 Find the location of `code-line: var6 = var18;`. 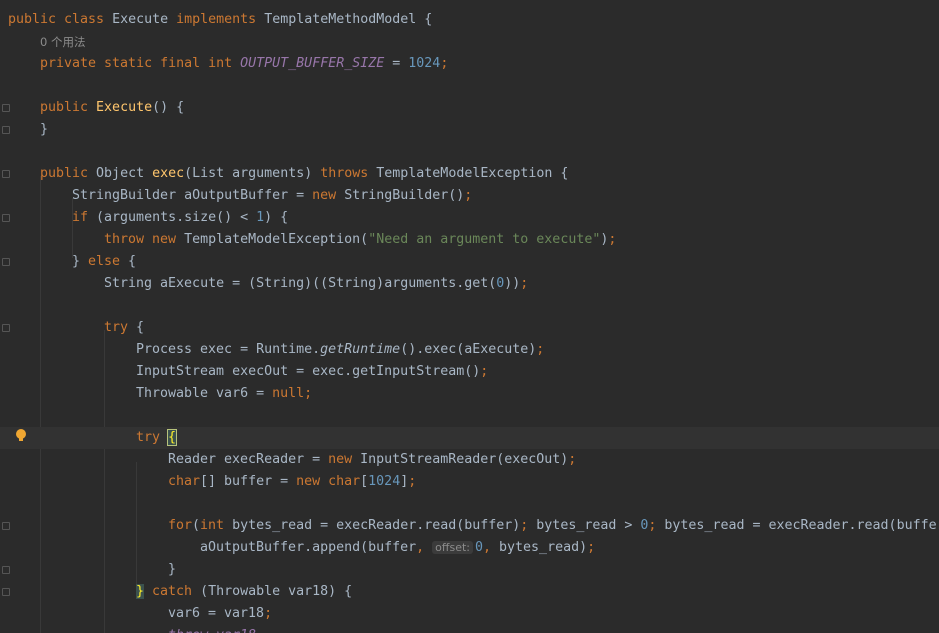

code-line: var6 = var18; is located at coordinates (469, 614).